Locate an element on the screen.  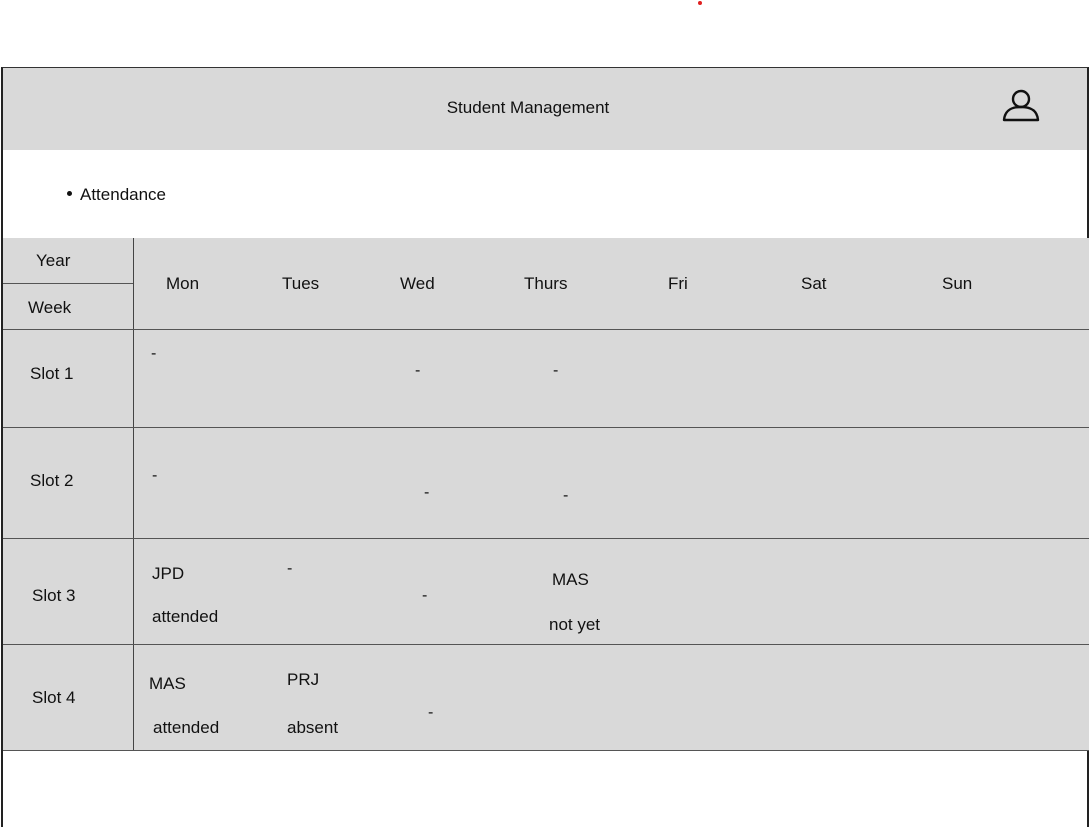
user-icon is located at coordinates (1021, 105).